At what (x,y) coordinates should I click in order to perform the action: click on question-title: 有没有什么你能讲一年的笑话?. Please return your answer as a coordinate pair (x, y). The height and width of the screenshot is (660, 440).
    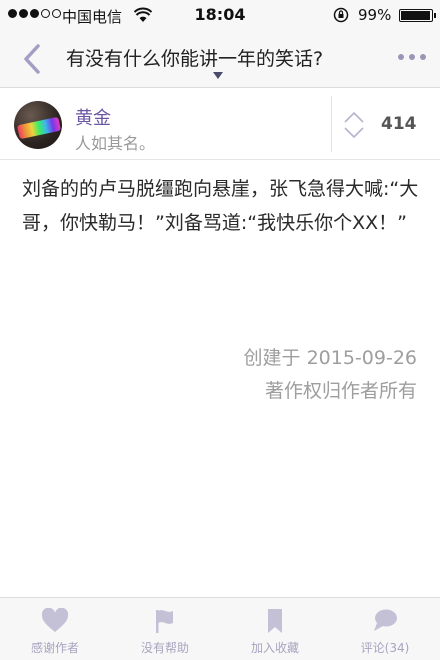
    Looking at the image, I should click on (194, 57).